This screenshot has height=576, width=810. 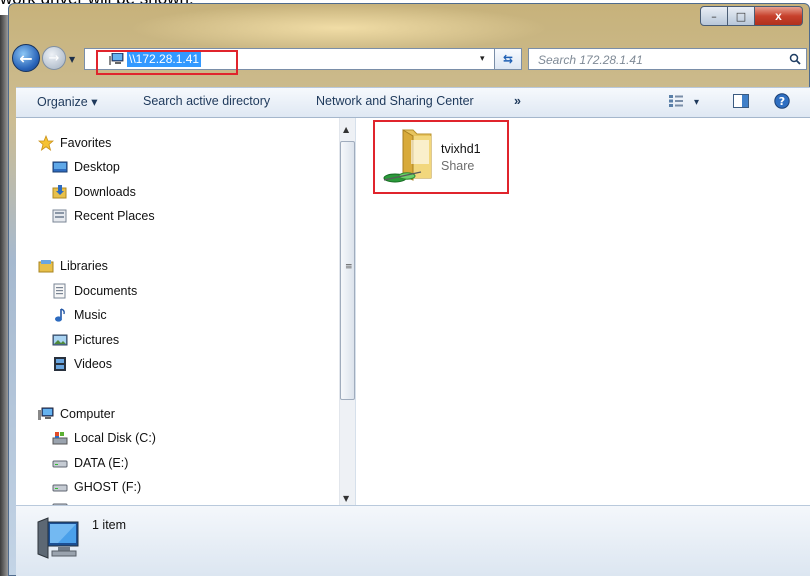 I want to click on search-active-directory-button: Search active directory, so click(x=206, y=101).